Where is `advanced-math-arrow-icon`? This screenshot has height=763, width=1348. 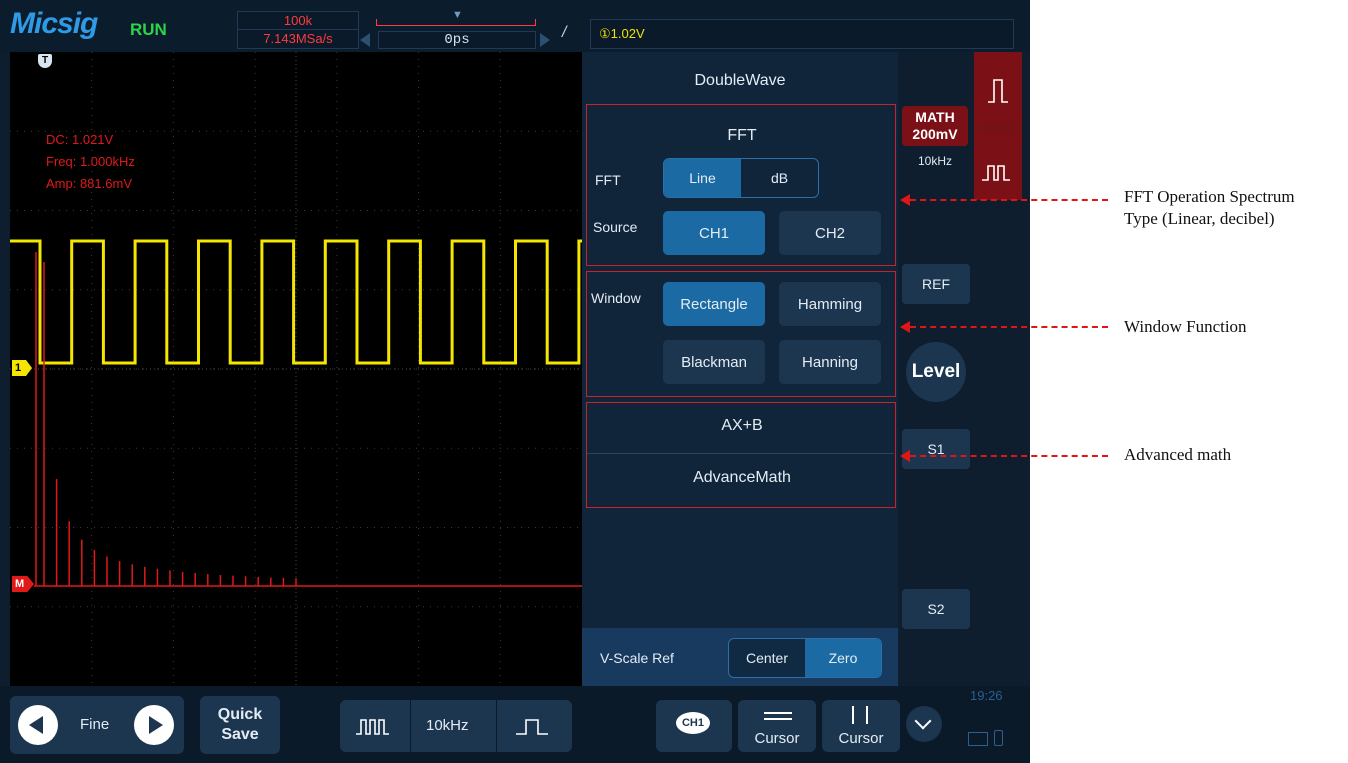 advanced-math-arrow-icon is located at coordinates (905, 456).